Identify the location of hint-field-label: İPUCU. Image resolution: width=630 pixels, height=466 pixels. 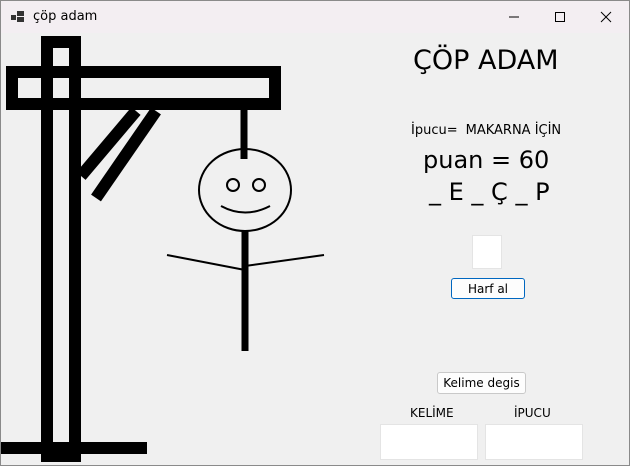
(532, 413).